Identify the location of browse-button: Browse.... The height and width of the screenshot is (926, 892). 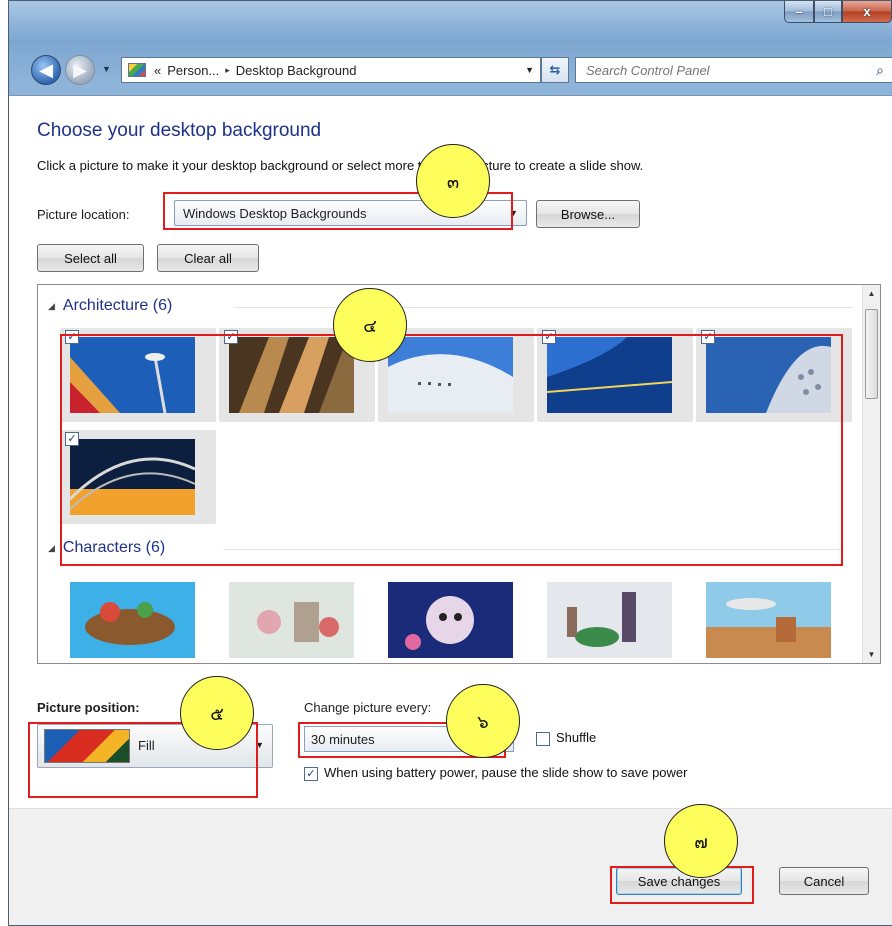
(588, 214).